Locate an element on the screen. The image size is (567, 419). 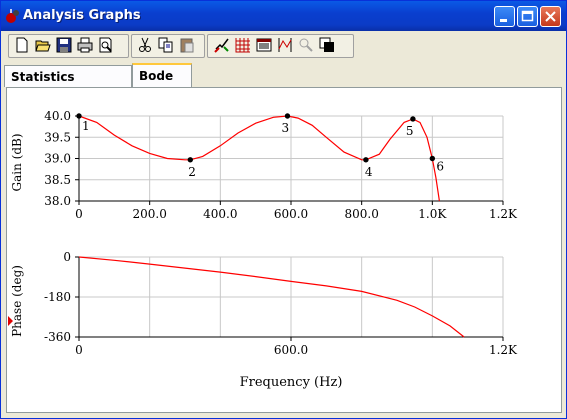
y-tick-label: -360 is located at coordinates (57, 337).